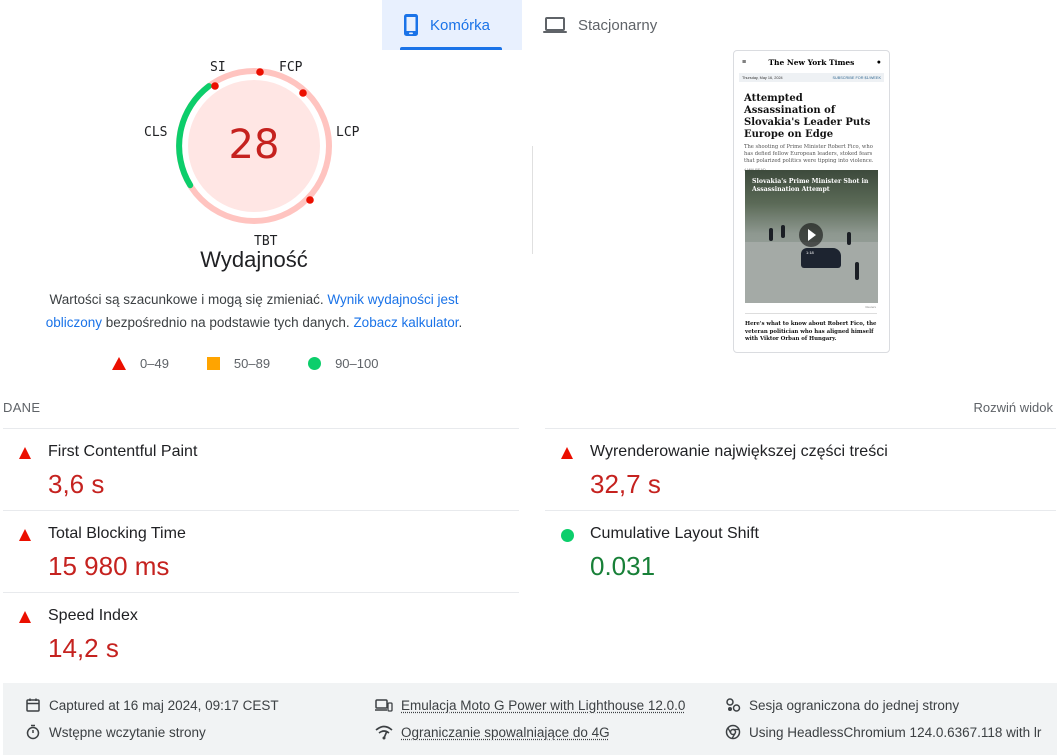 This screenshot has height=755, width=1057. Describe the element at coordinates (460, 25) in the screenshot. I see `tab-mobile-label: Komórka` at that location.